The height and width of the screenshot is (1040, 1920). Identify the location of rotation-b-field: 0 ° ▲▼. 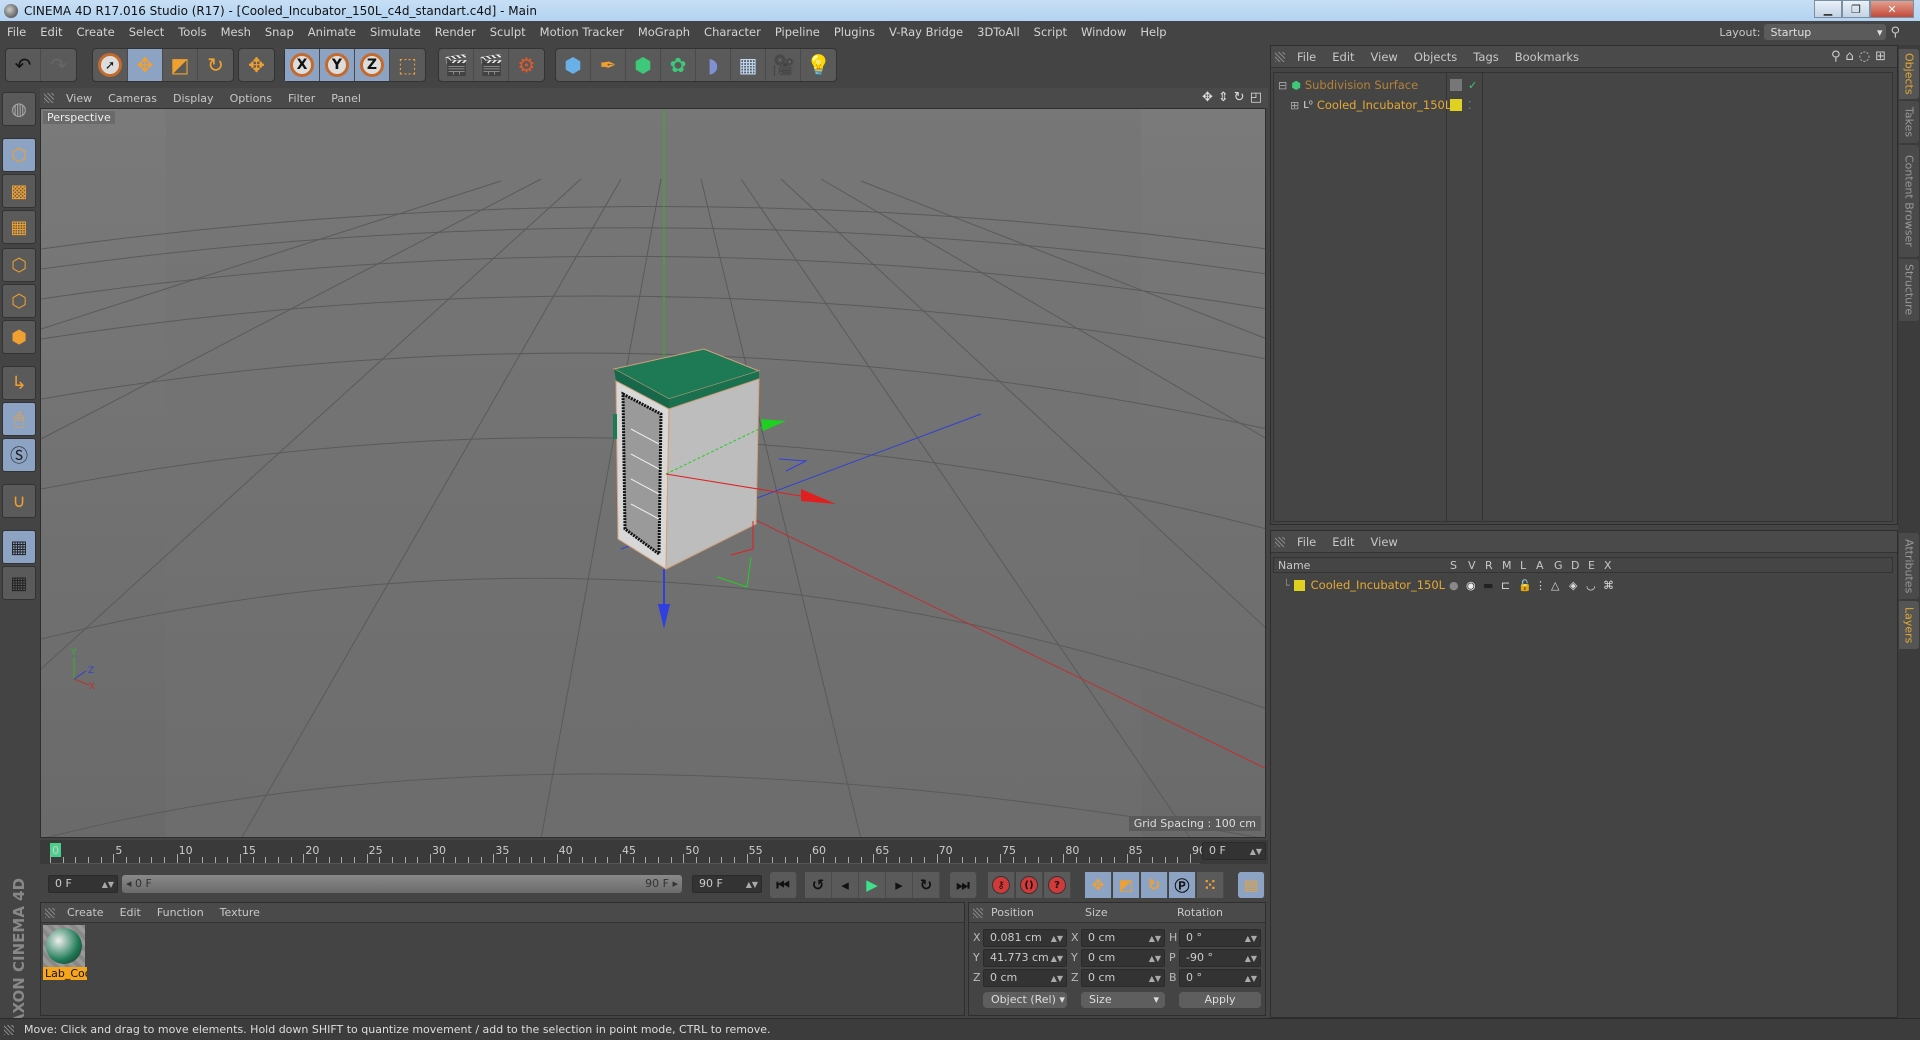
(1220, 978).